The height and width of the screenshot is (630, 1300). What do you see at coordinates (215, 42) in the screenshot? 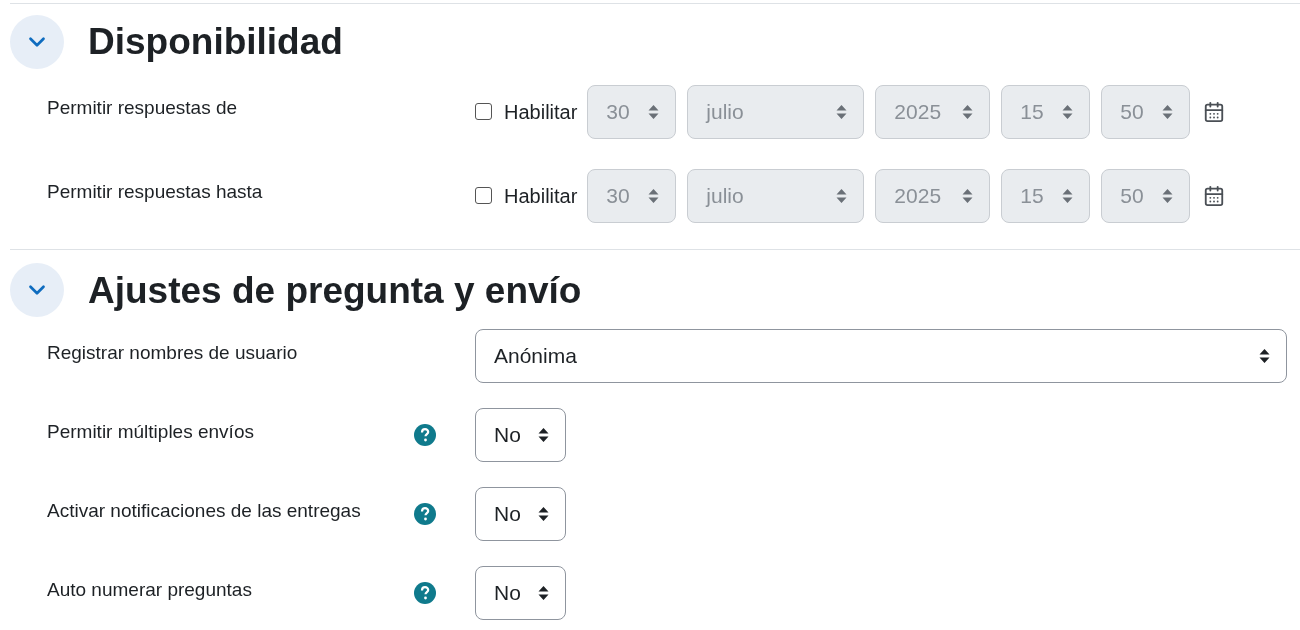
I see `section-title: Disponibilidad` at bounding box center [215, 42].